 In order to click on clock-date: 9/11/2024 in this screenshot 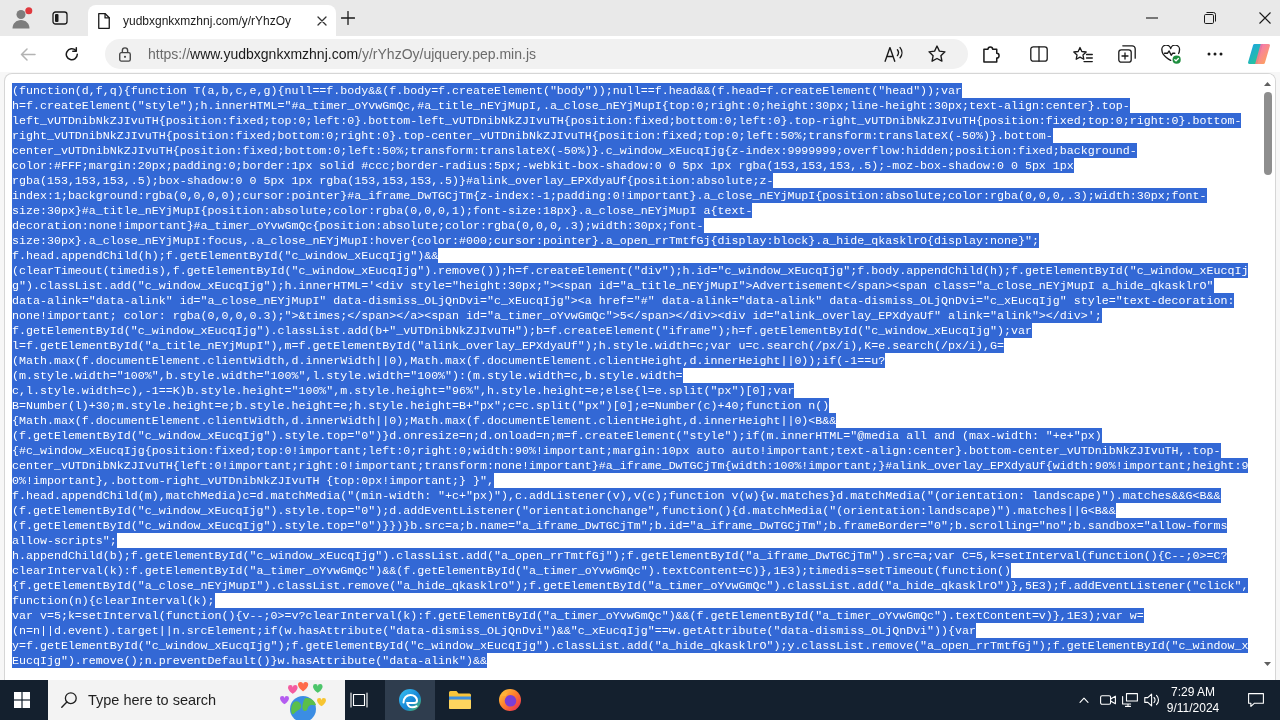, I will do `click(1193, 708)`.